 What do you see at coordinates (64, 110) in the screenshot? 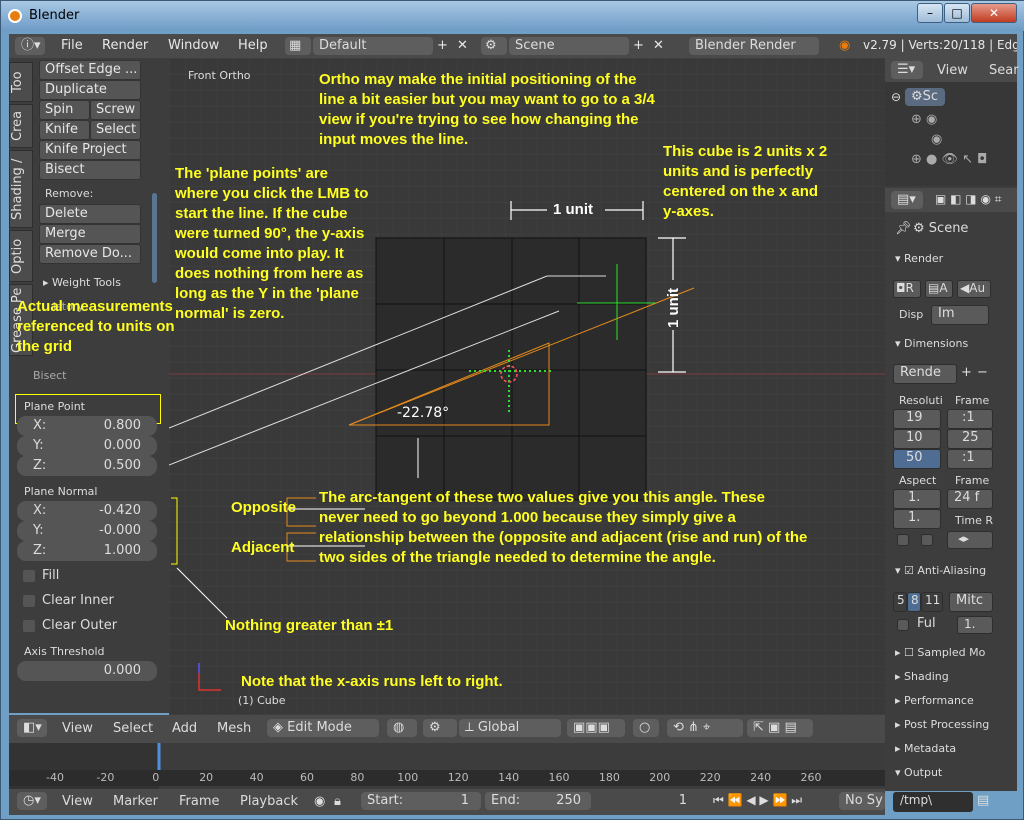
I see `spin-button: Spin` at bounding box center [64, 110].